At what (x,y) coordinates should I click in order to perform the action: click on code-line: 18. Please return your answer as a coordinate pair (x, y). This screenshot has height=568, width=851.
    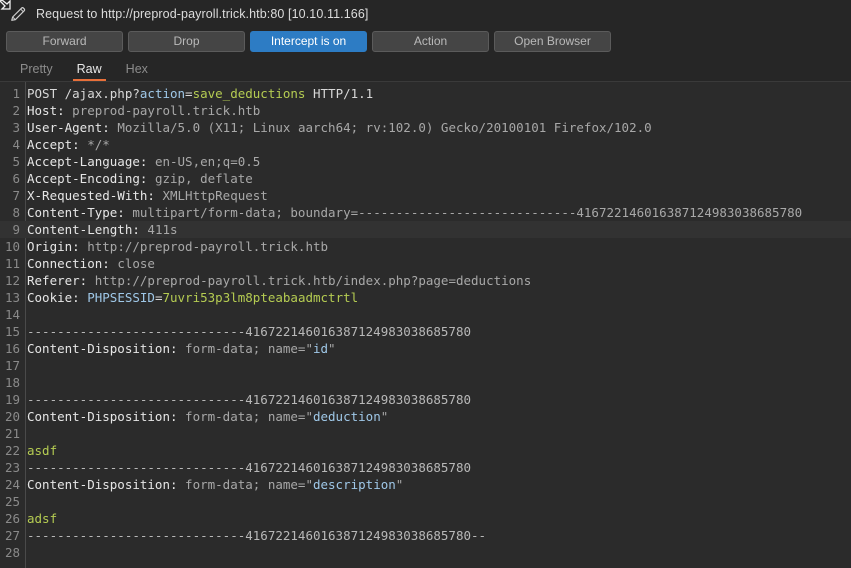
    Looking at the image, I should click on (425, 382).